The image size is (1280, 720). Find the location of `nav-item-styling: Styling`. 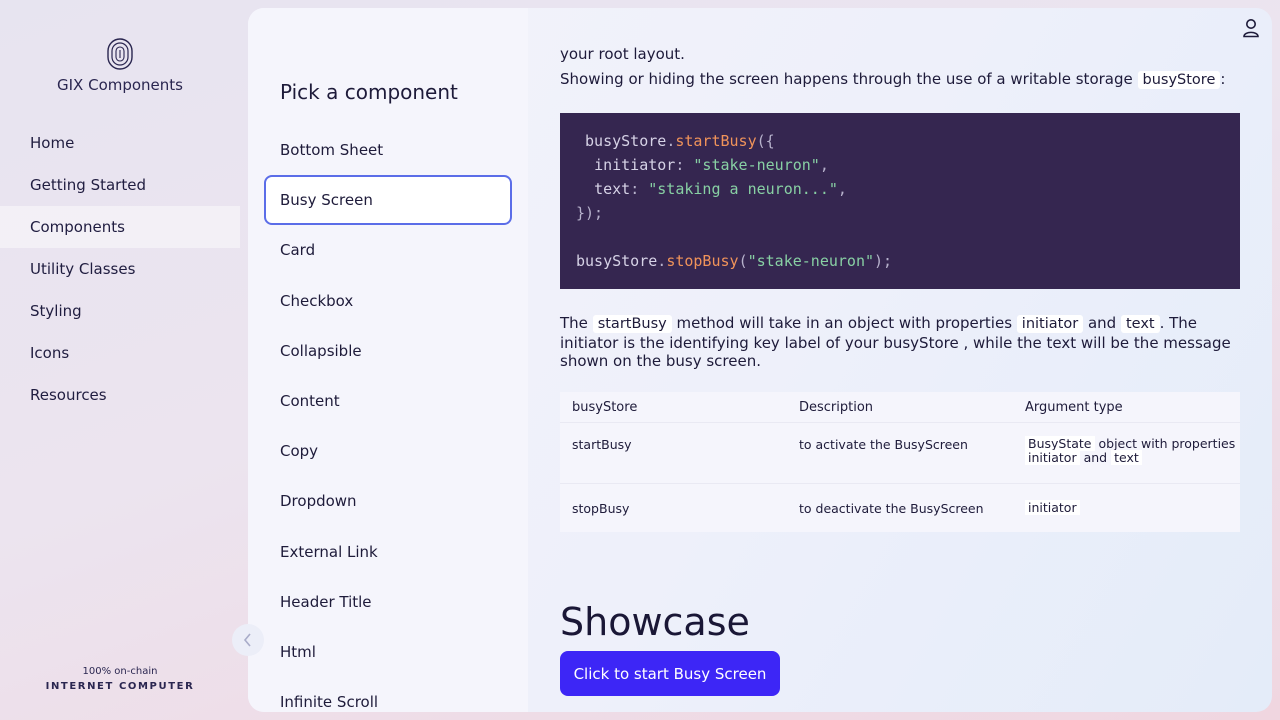

nav-item-styling: Styling is located at coordinates (120, 311).